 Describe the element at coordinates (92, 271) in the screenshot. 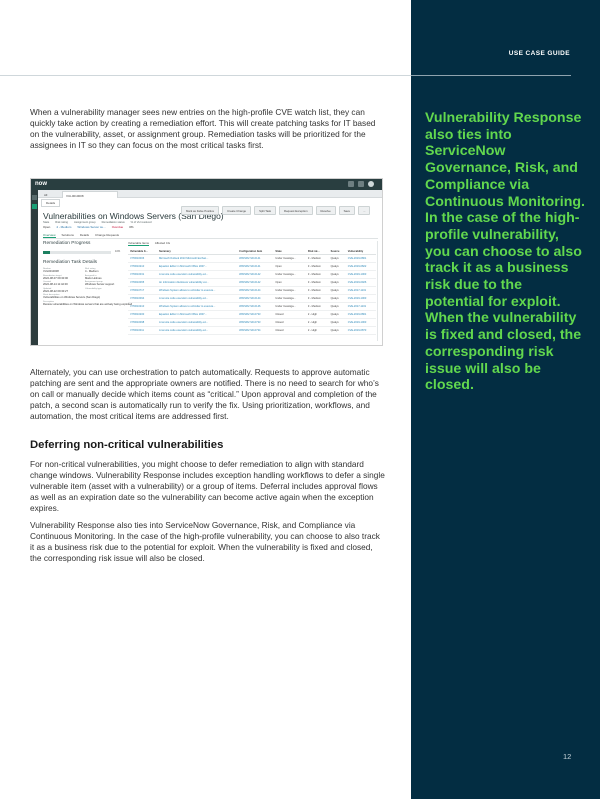

I see `field-value: 4 - Medium` at that location.